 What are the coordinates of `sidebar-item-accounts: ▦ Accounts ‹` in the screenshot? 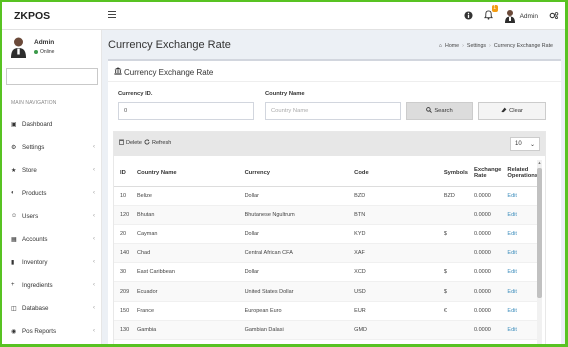 It's located at (52, 239).